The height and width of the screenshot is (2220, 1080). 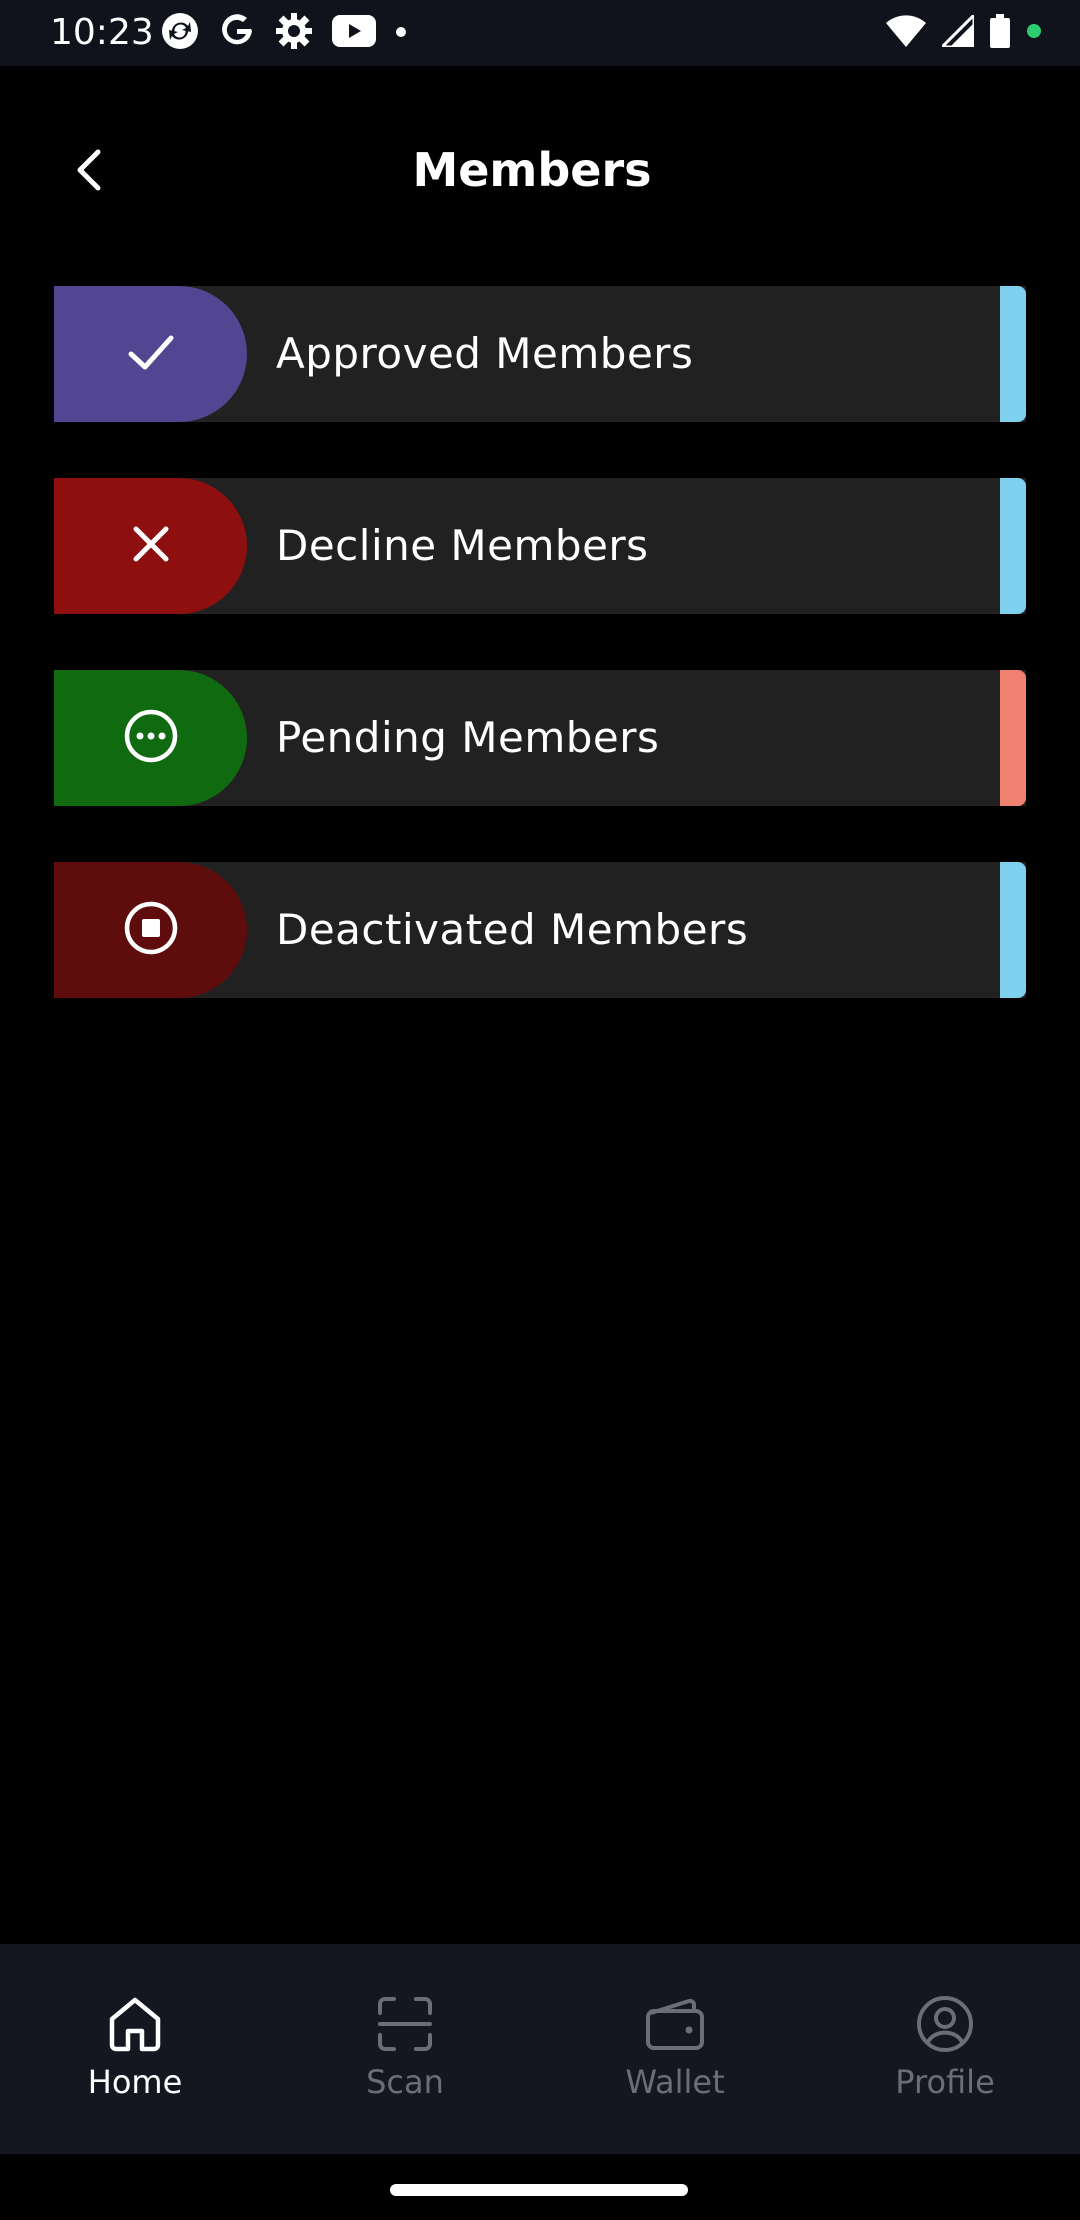 I want to click on gesture-area, so click(x=540, y=2187).